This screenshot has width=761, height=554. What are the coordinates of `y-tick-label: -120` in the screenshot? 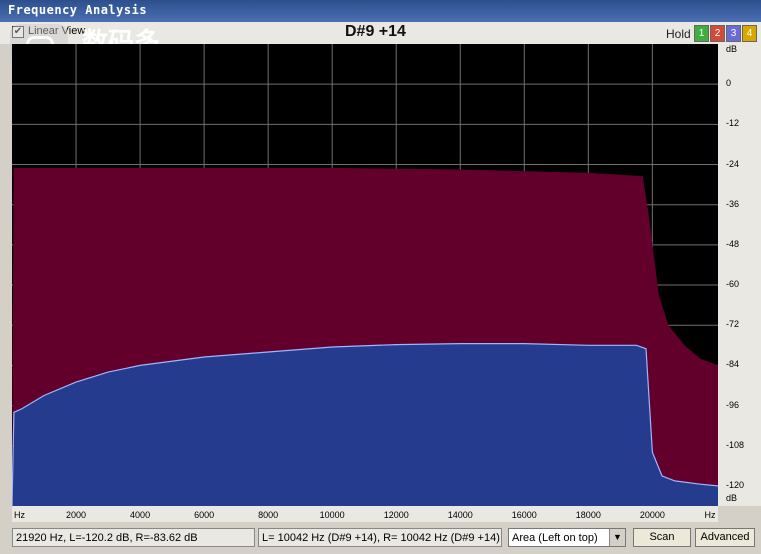 It's located at (735, 484).